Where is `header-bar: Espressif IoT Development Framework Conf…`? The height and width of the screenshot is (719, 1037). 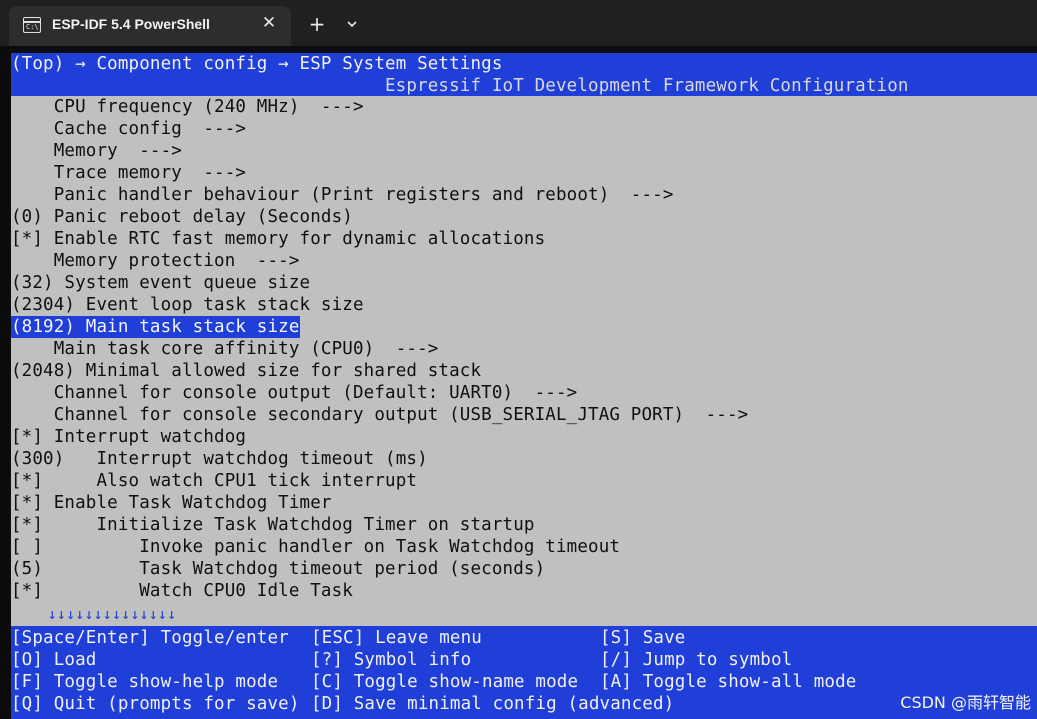
header-bar: Espressif IoT Development Framework Conf… is located at coordinates (524, 85).